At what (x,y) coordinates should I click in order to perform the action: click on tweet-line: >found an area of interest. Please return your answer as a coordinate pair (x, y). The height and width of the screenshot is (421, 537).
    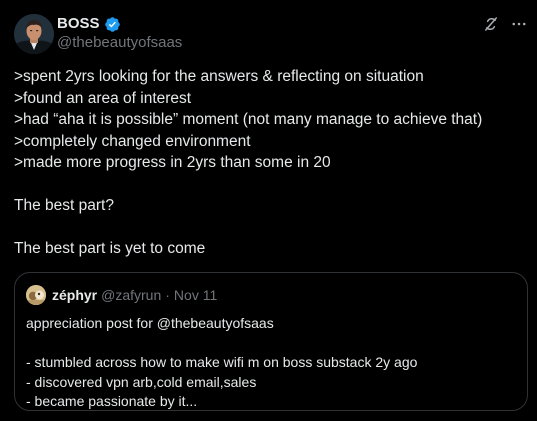
    Looking at the image, I should click on (103, 98).